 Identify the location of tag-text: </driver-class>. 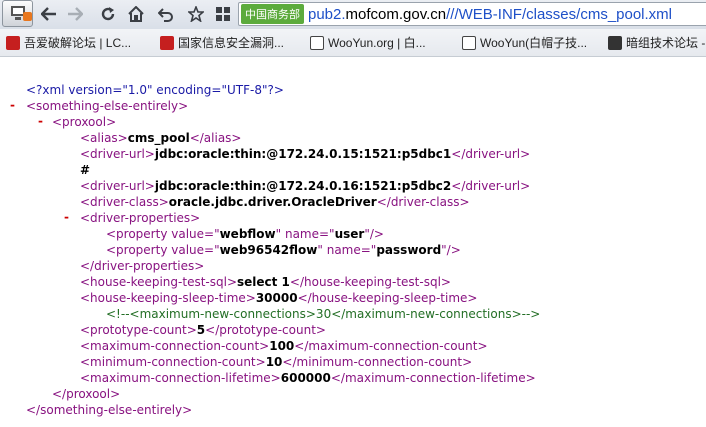
(423, 202).